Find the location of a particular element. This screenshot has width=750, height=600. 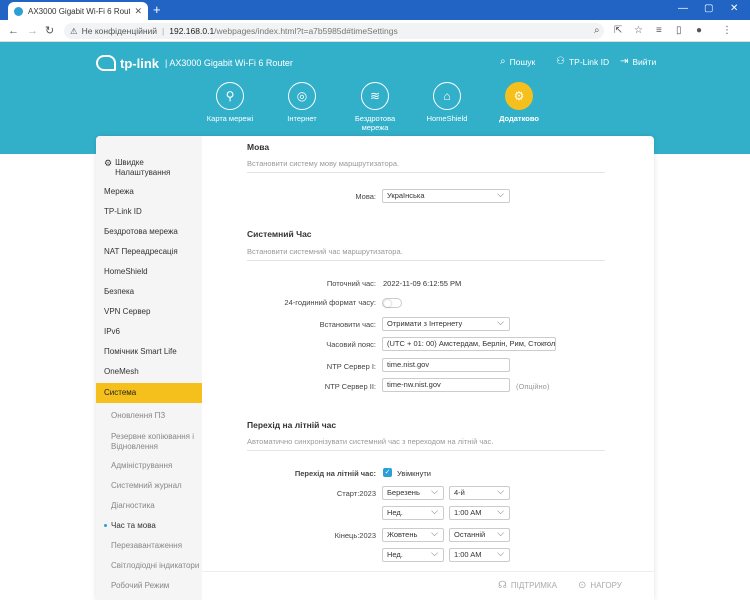

time-format-toggle is located at coordinates (392, 303).